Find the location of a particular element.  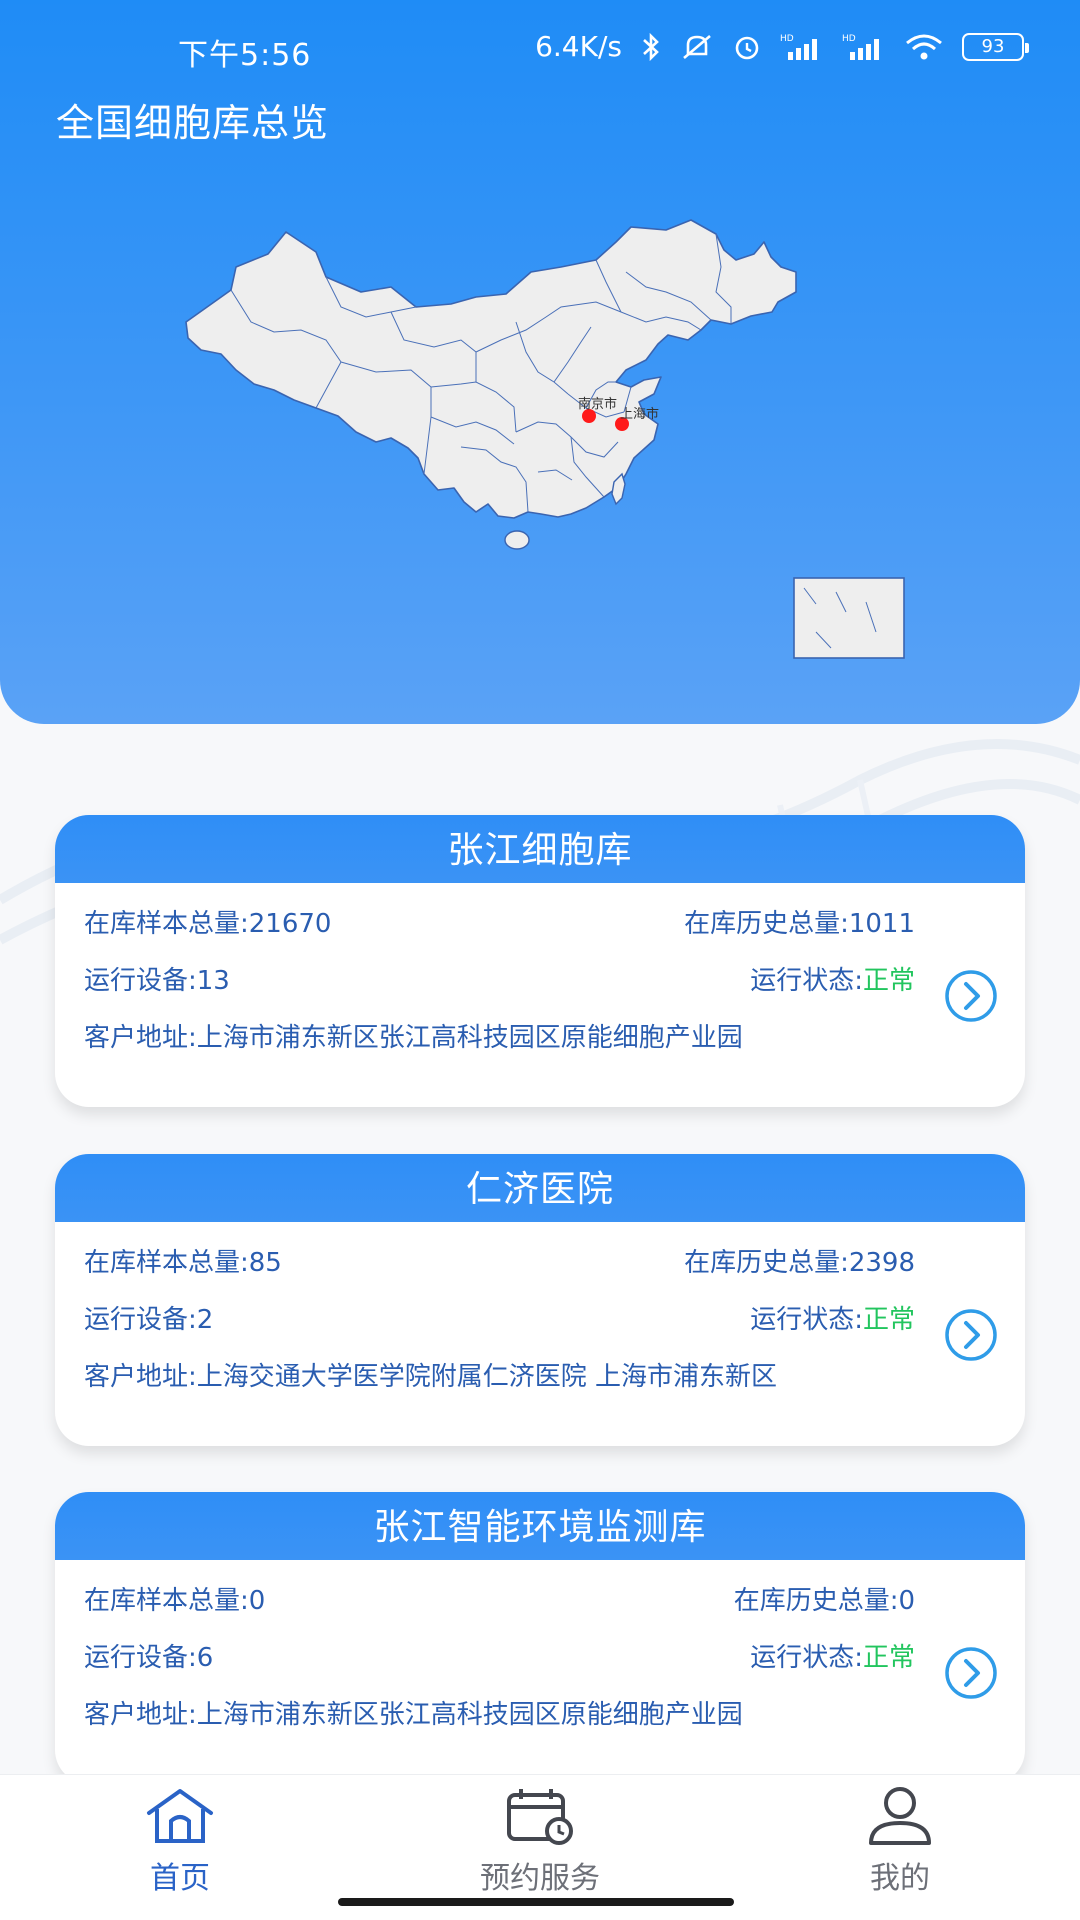

card-title: 张江智能环境监测库 is located at coordinates (540, 1526).